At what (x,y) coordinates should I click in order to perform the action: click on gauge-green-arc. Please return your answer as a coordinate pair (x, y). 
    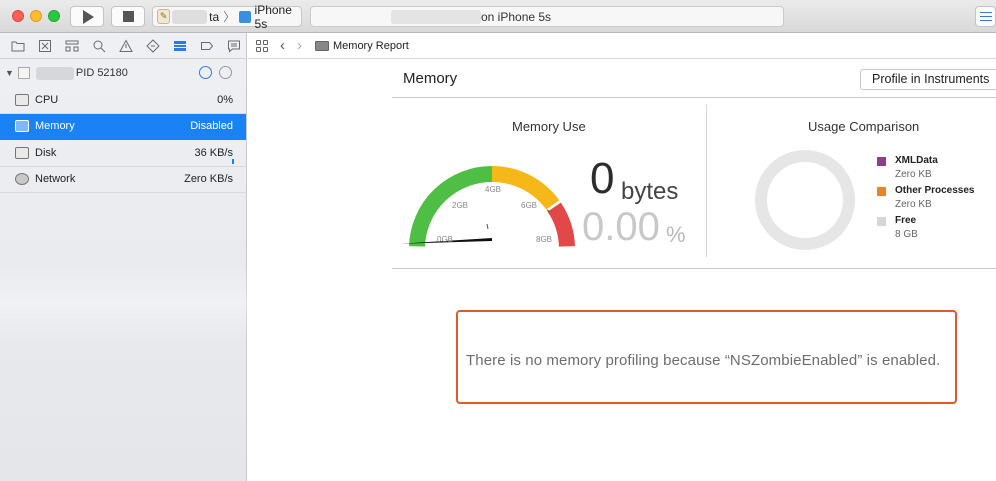
    Looking at the image, I should click on (451, 206).